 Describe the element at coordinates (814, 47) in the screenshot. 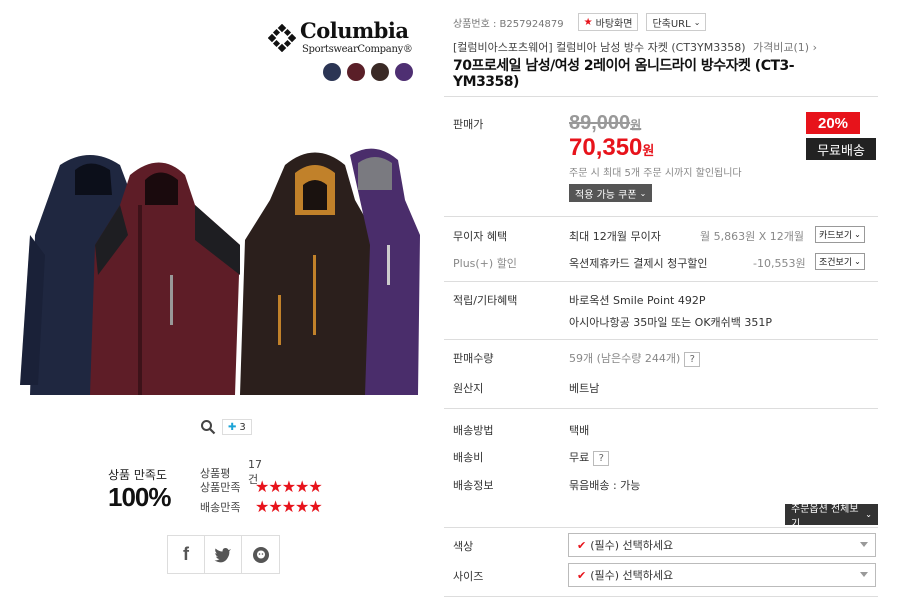

I see `chevron-right-icon: ›` at that location.